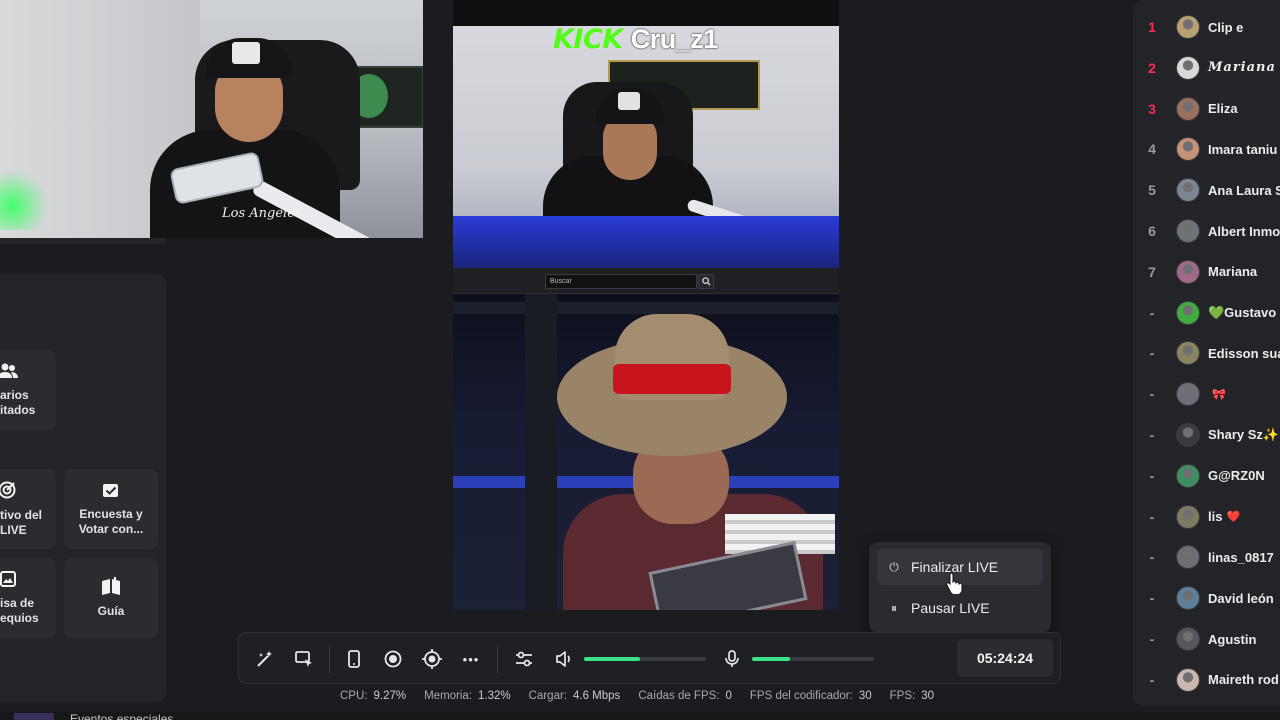 This screenshot has height=720, width=1280. I want to click on mic-volume-slider, so click(813, 659).